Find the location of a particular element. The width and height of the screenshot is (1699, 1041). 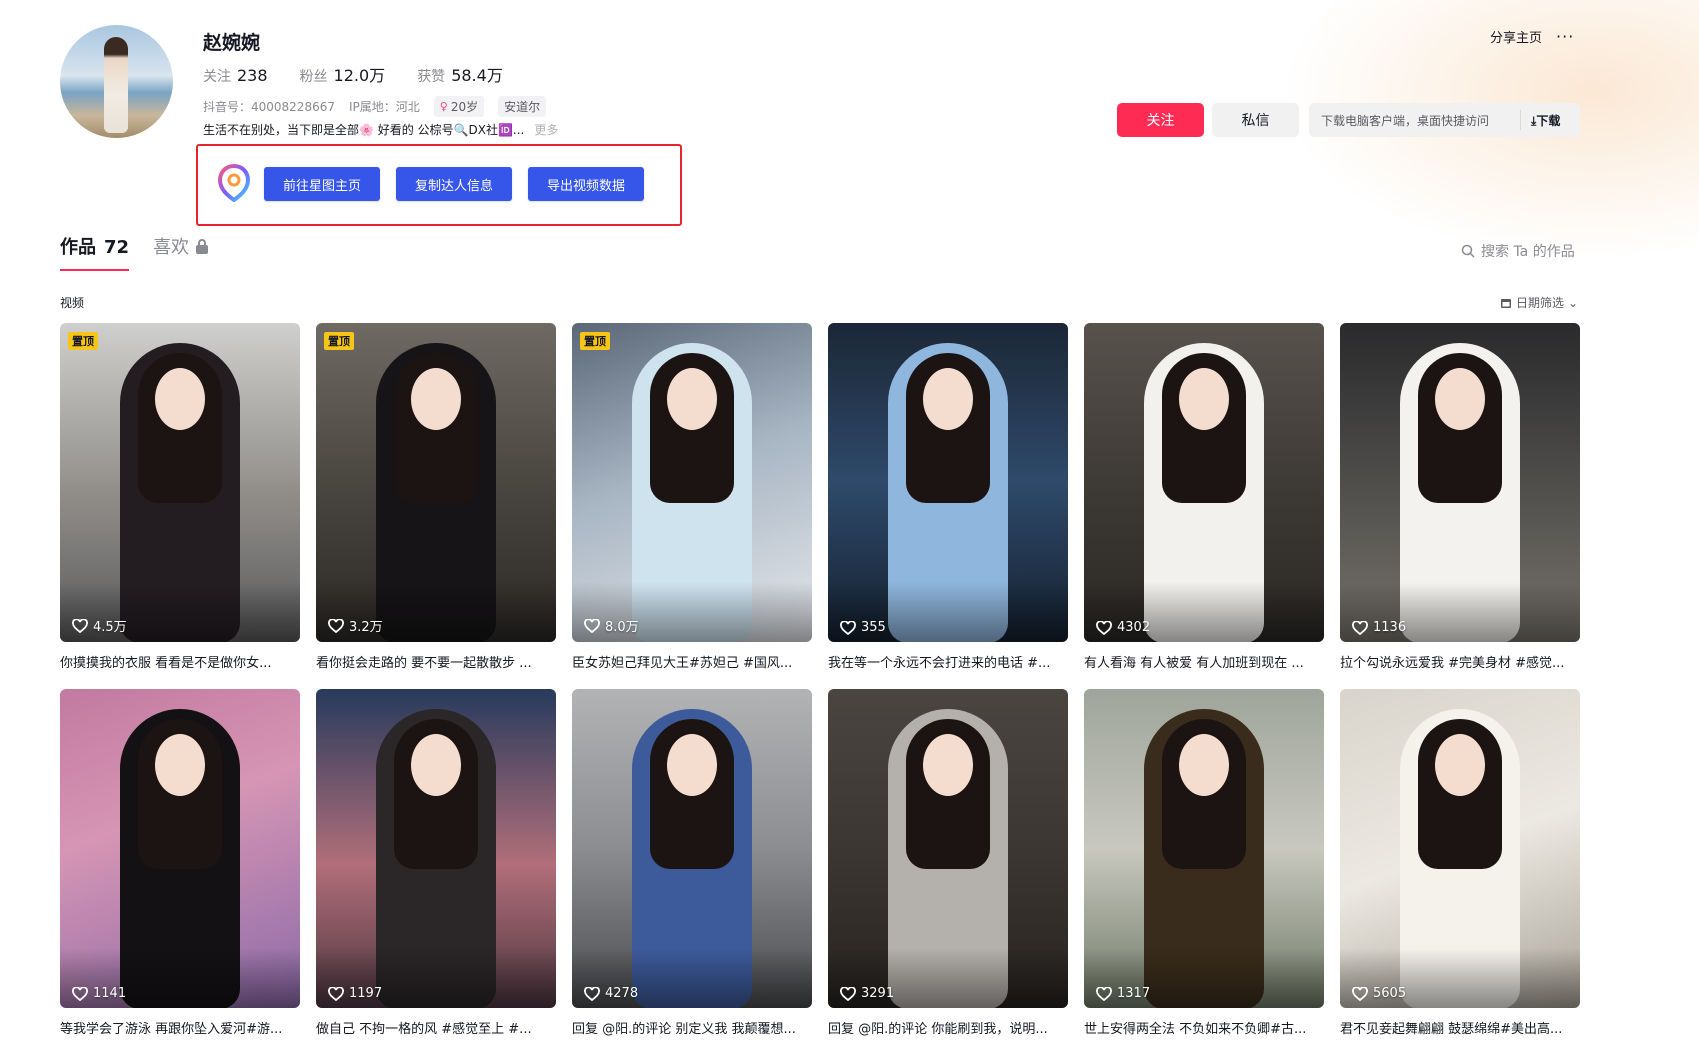

avatar is located at coordinates (116, 81).